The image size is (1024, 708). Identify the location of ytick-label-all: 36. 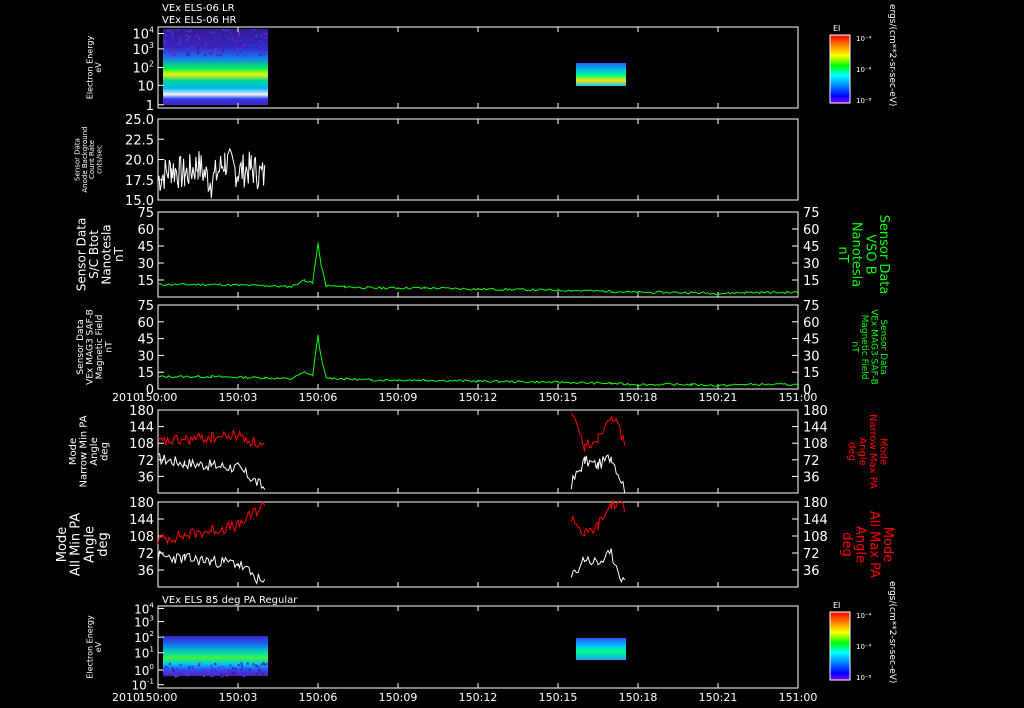
(145, 571).